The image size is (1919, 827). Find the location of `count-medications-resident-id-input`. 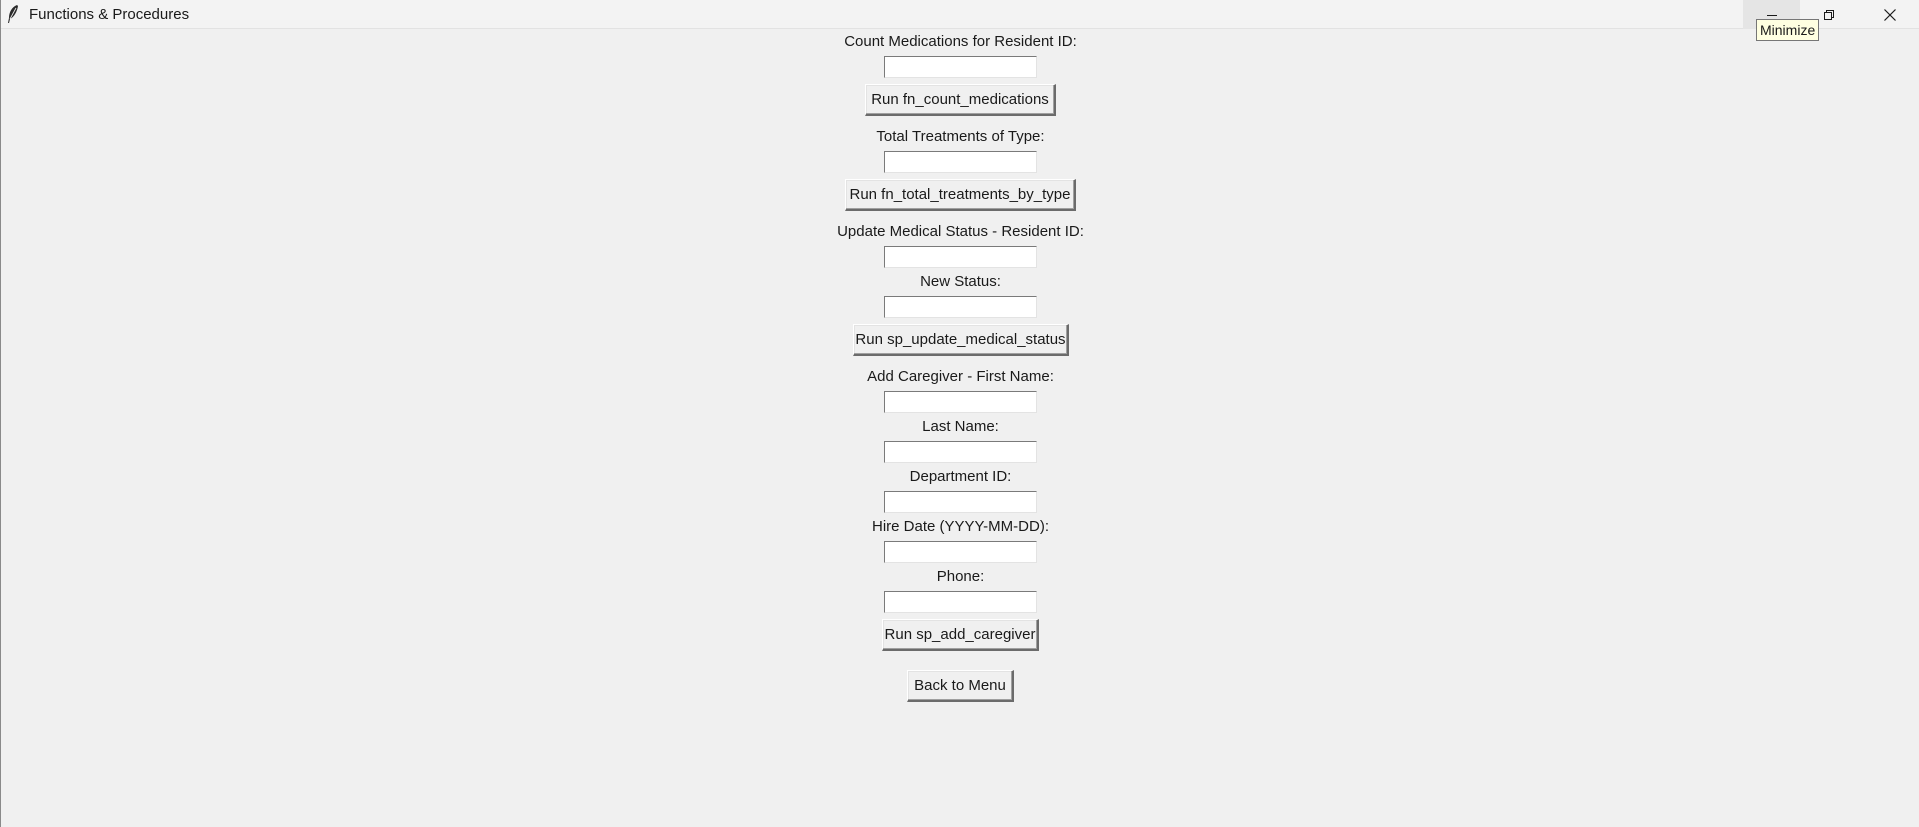

count-medications-resident-id-input is located at coordinates (960, 67).